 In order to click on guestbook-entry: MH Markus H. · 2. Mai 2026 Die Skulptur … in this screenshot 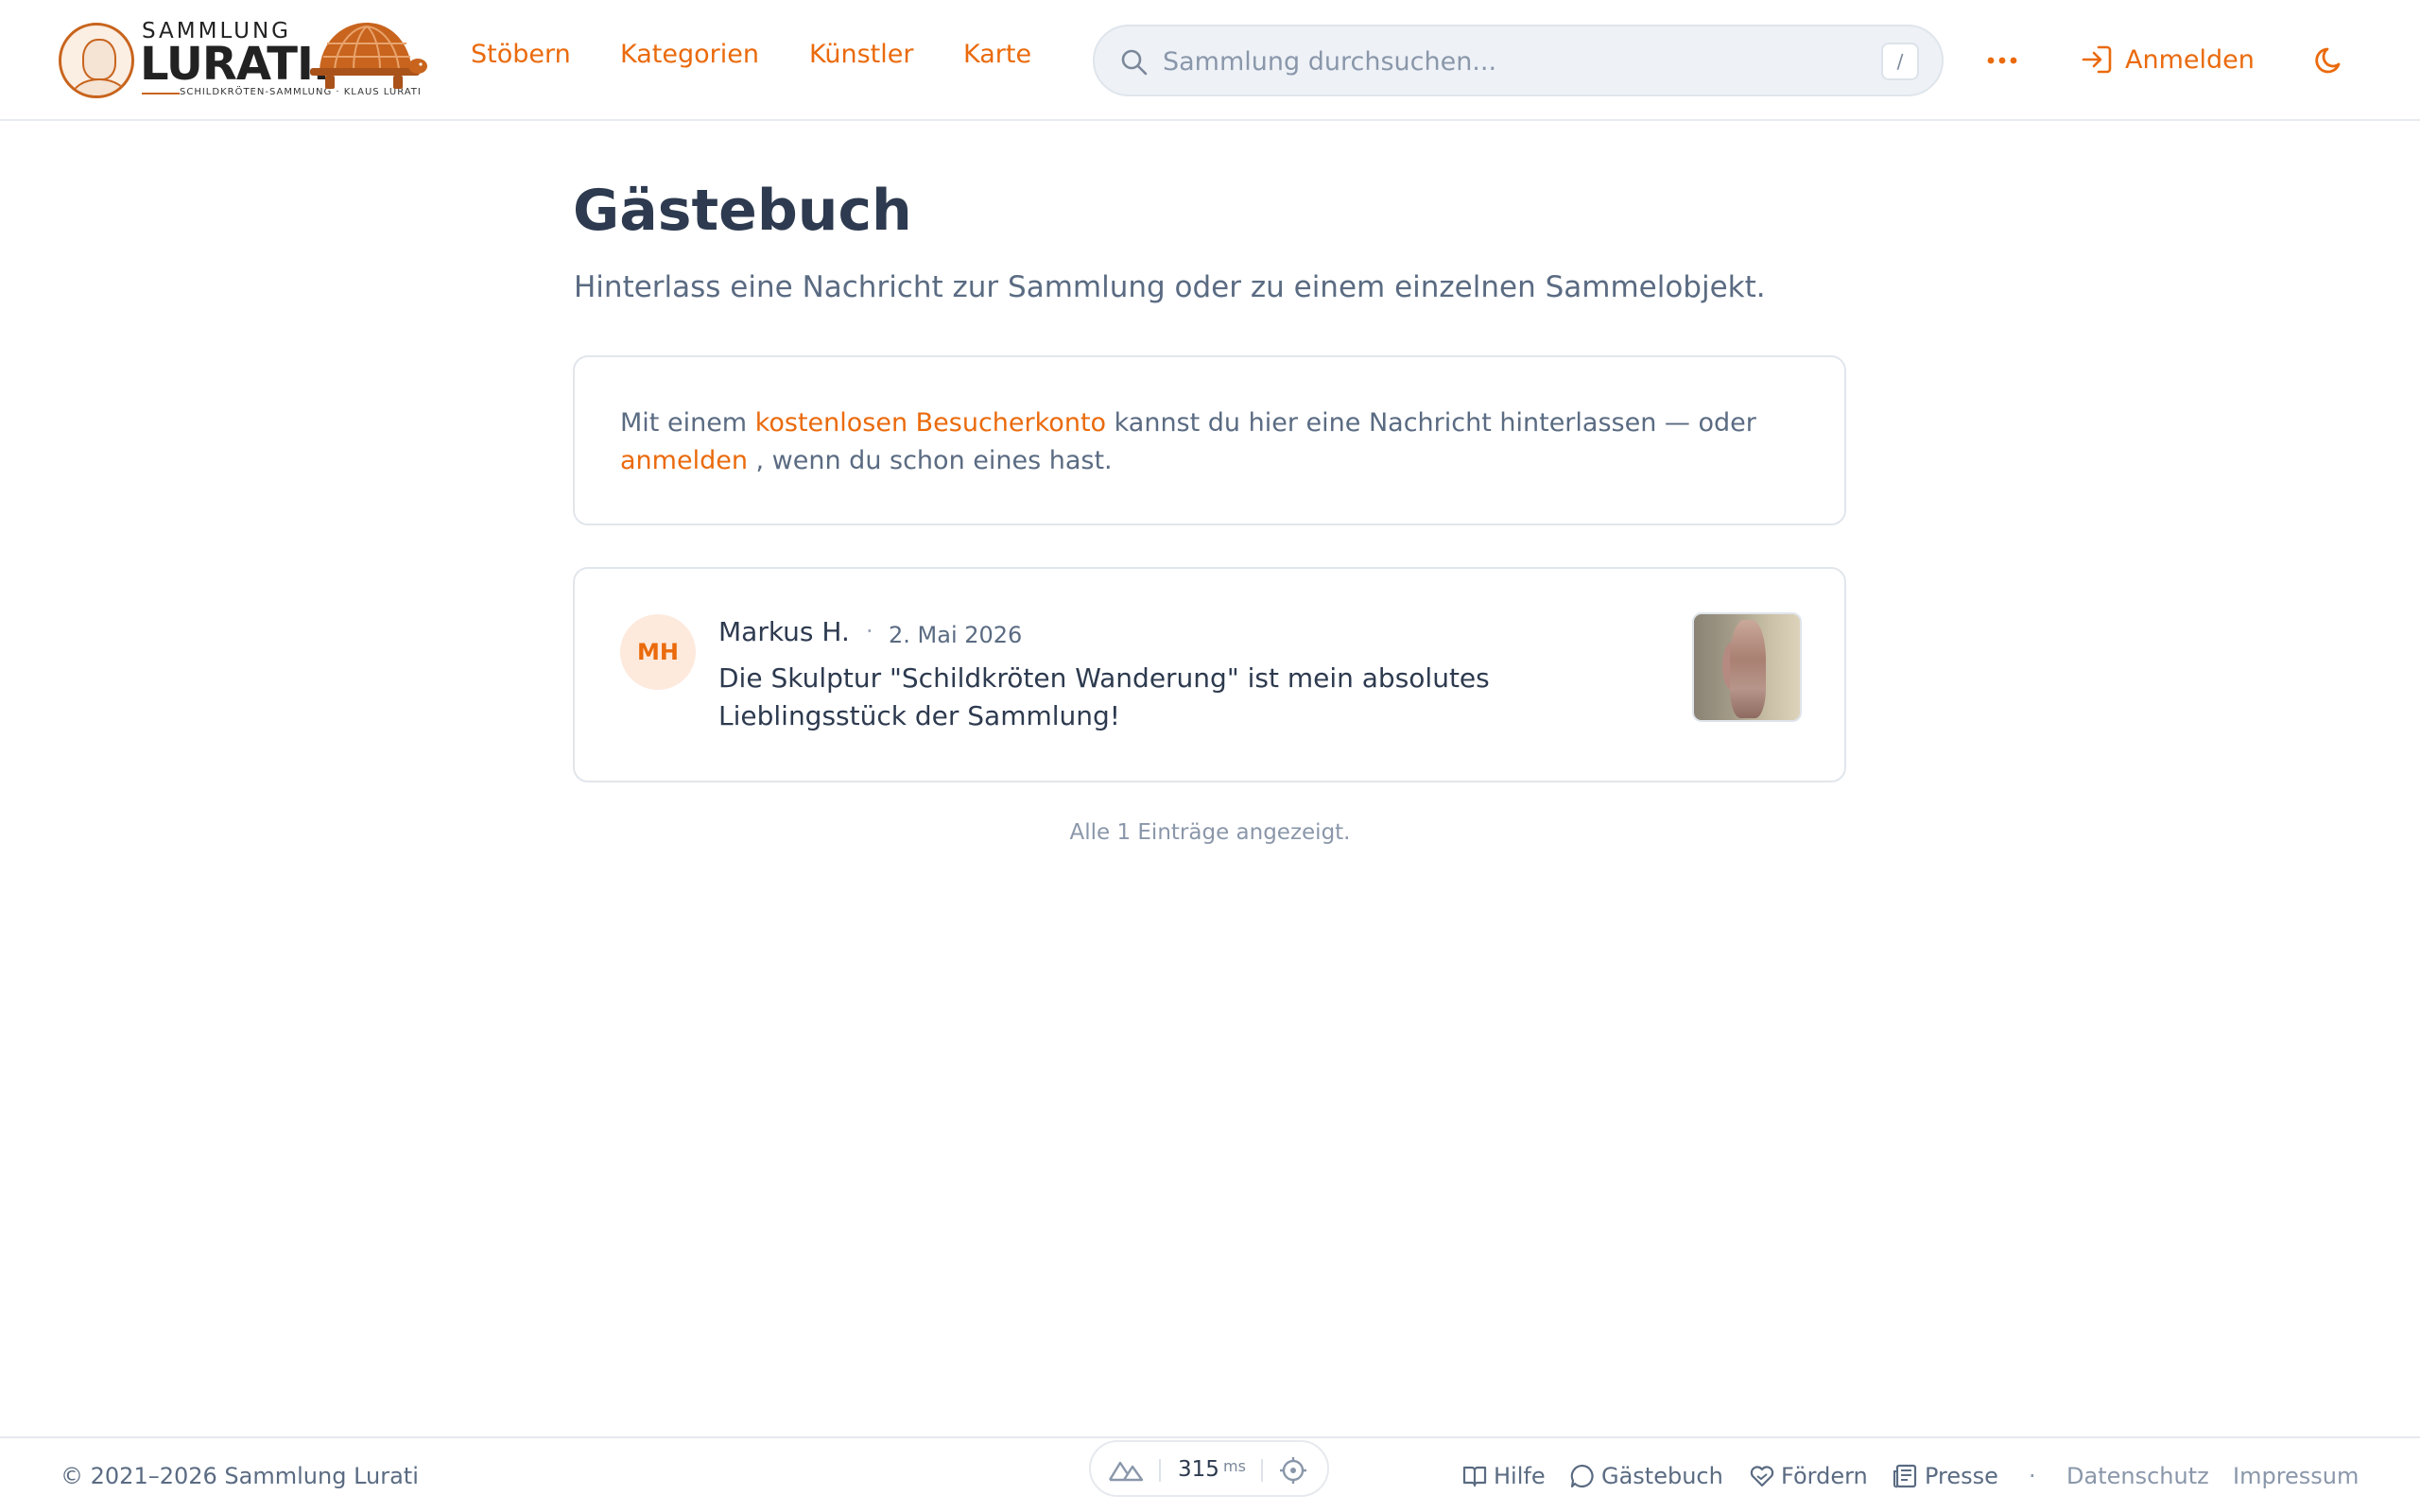, I will do `click(1210, 674)`.